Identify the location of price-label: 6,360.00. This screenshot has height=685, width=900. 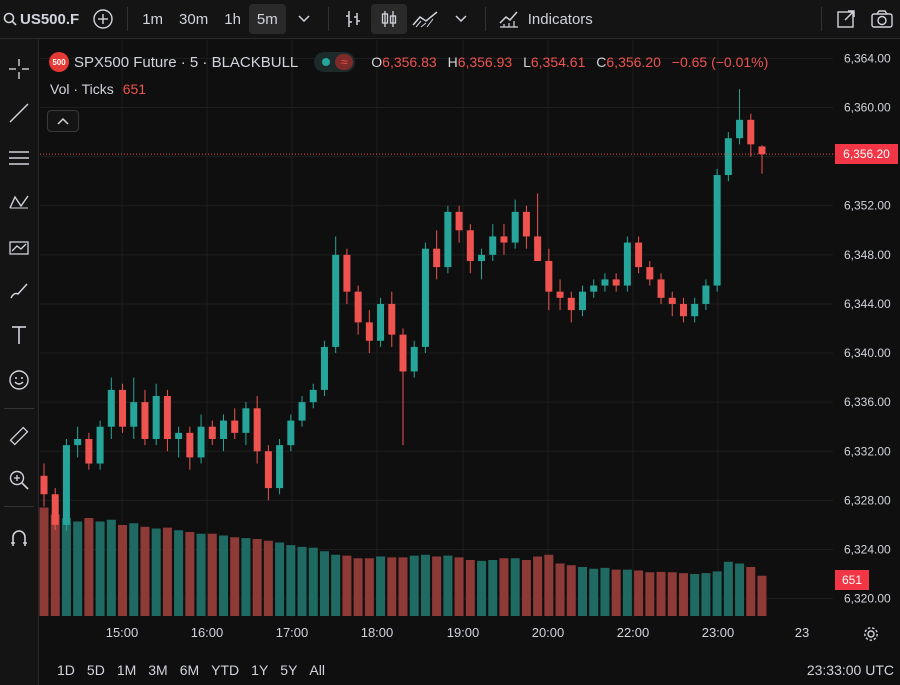
(867, 108).